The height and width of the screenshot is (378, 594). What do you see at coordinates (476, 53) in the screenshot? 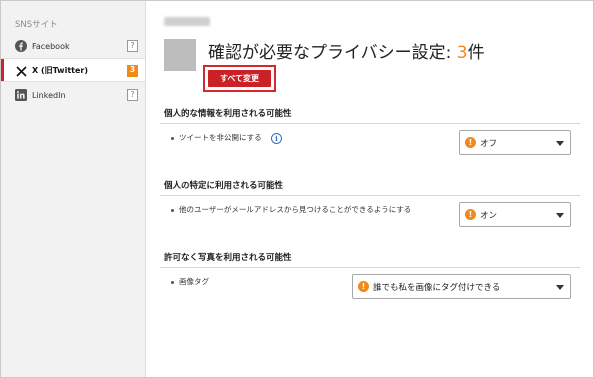
I see `page-title-suffix: 件` at bounding box center [476, 53].